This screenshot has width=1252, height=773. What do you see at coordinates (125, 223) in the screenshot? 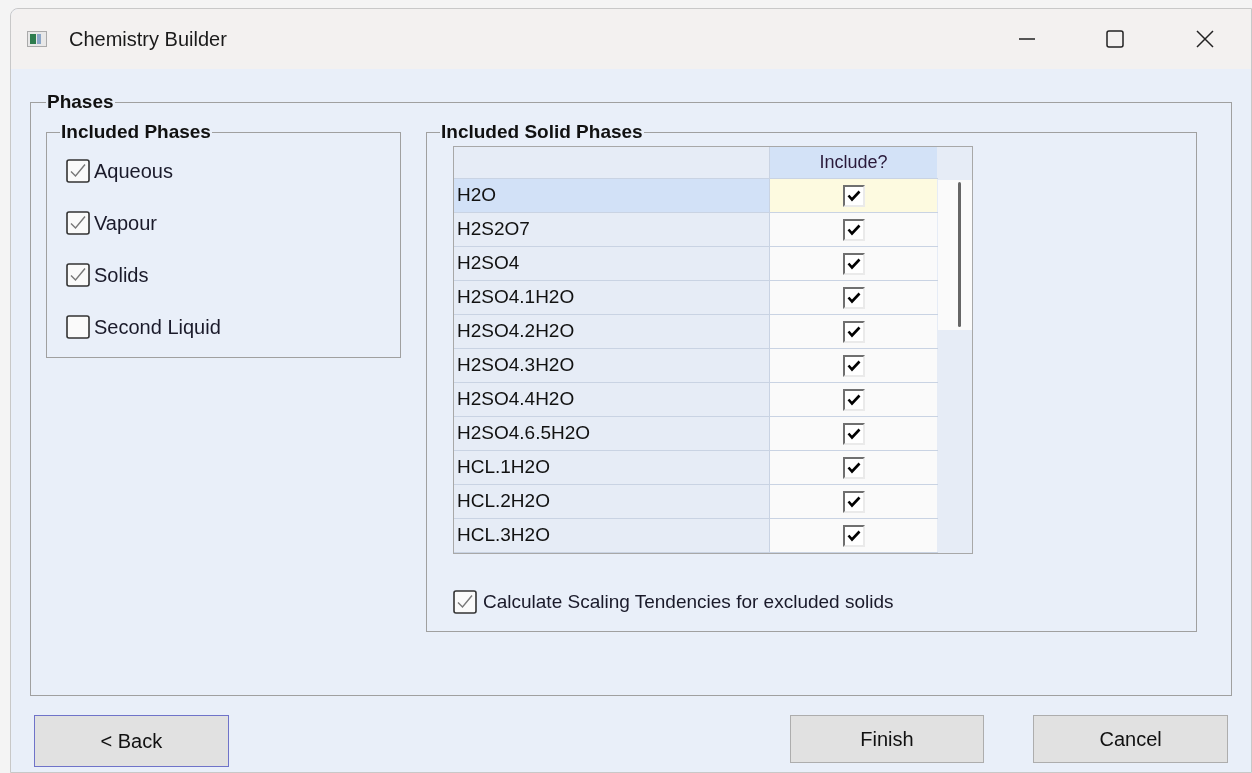
I see `checkbox-label: Vapour` at bounding box center [125, 223].